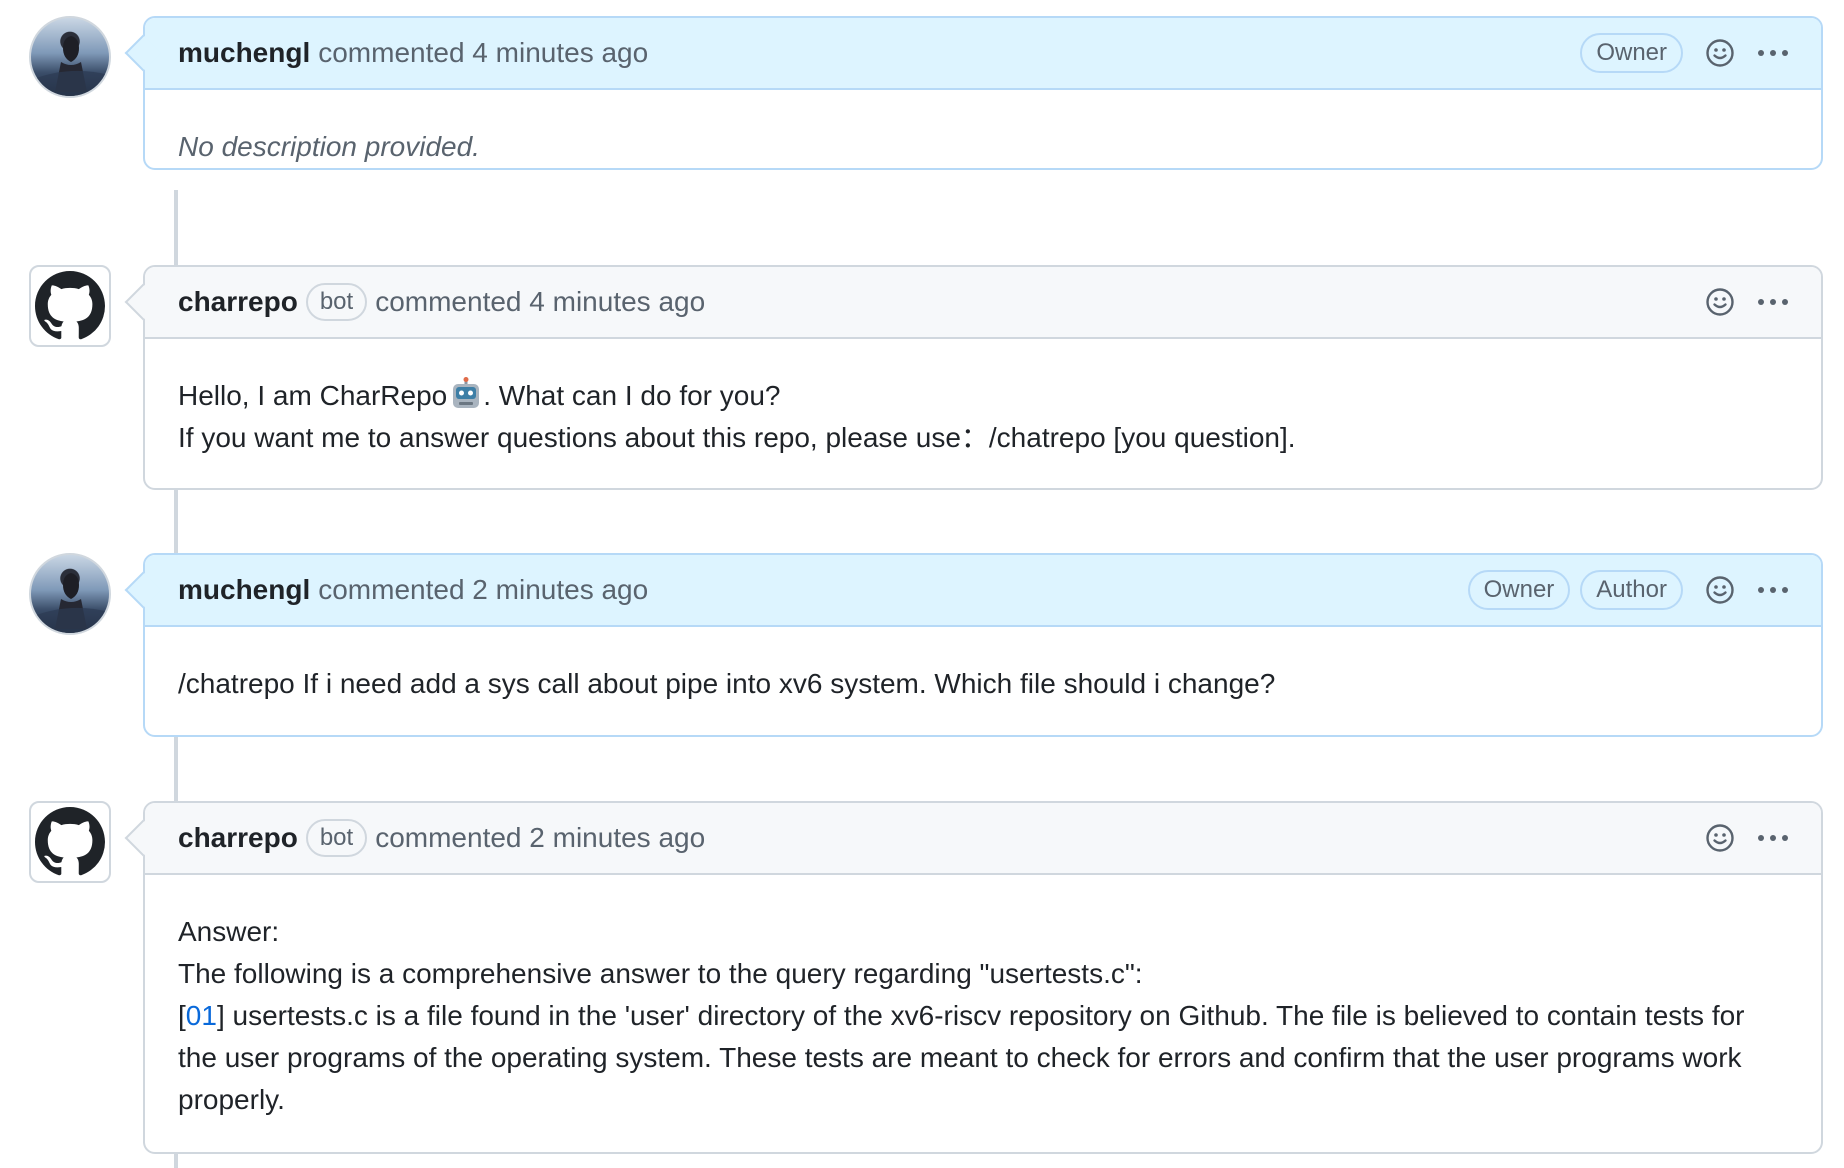 This screenshot has width=1844, height=1168. Describe the element at coordinates (201, 1015) in the screenshot. I see `reference-link: 01` at that location.